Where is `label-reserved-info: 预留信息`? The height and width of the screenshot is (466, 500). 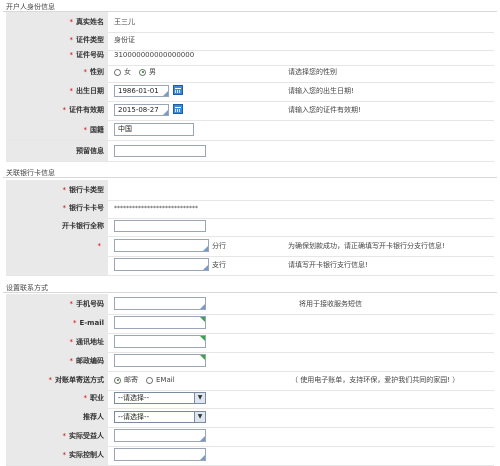
label-reserved-info: 预留信息 is located at coordinates (90, 151).